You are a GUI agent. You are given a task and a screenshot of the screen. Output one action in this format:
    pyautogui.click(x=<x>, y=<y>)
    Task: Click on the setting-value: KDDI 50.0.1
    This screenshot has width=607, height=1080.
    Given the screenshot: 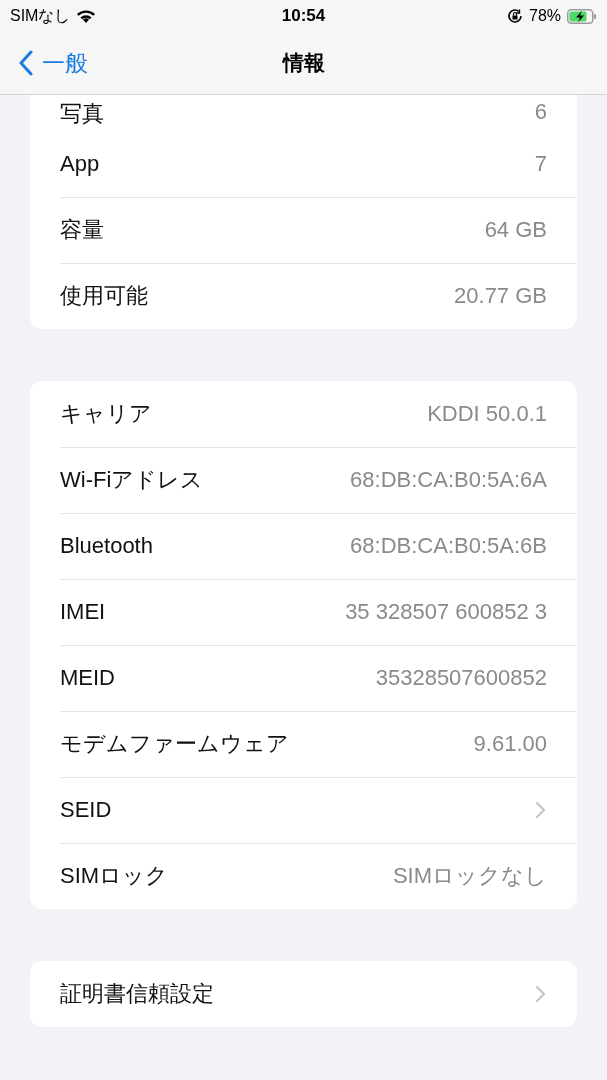 What is the action you would take?
    pyautogui.click(x=487, y=414)
    